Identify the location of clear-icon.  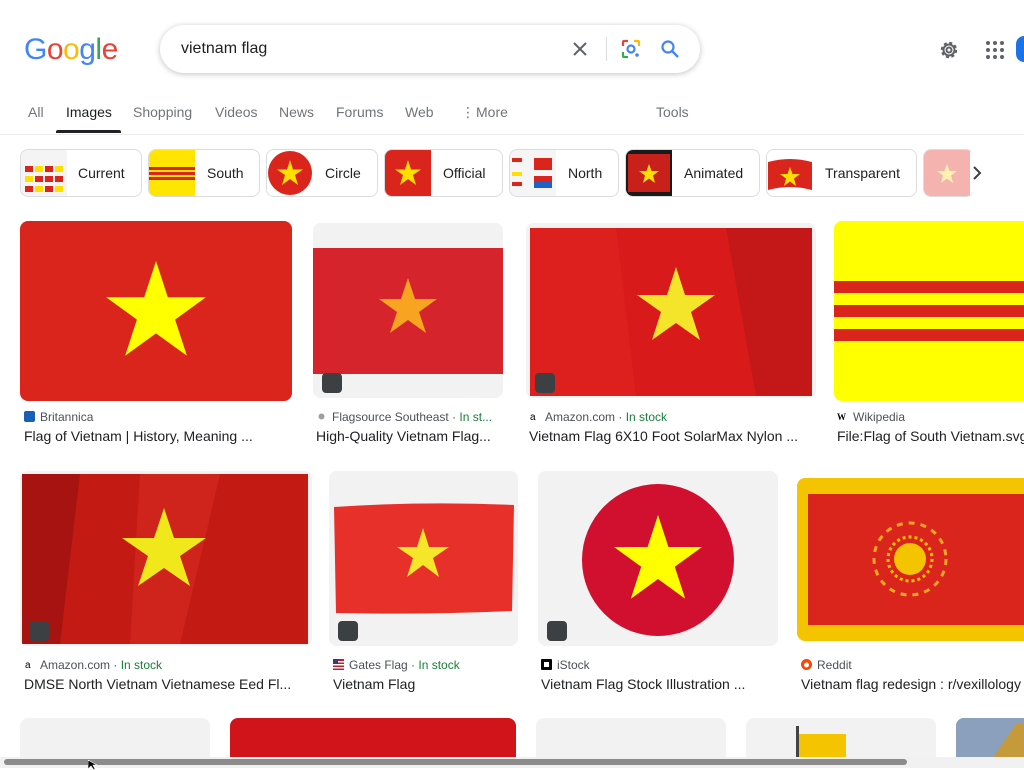
(580, 49).